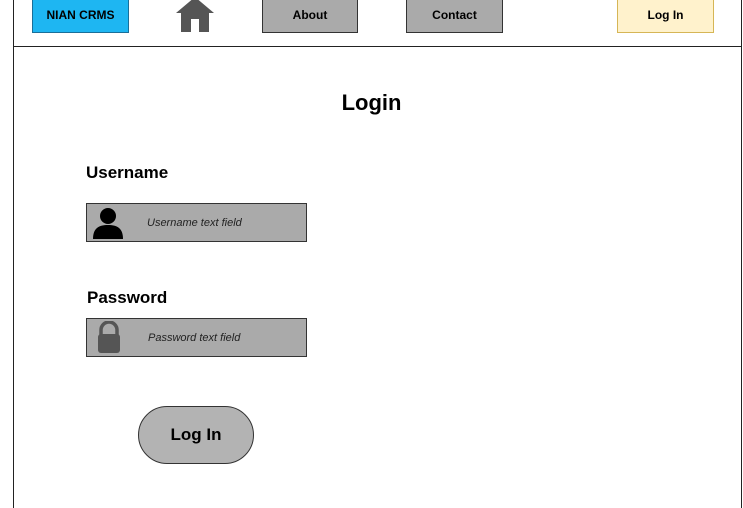 This screenshot has height=508, width=743. Describe the element at coordinates (195, 16) in the screenshot. I see `home-icon` at that location.